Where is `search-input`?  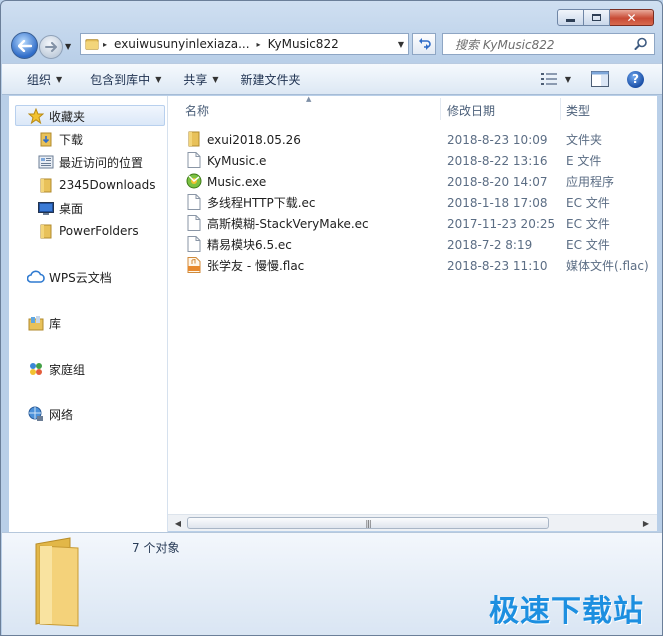
search-input is located at coordinates (542, 45).